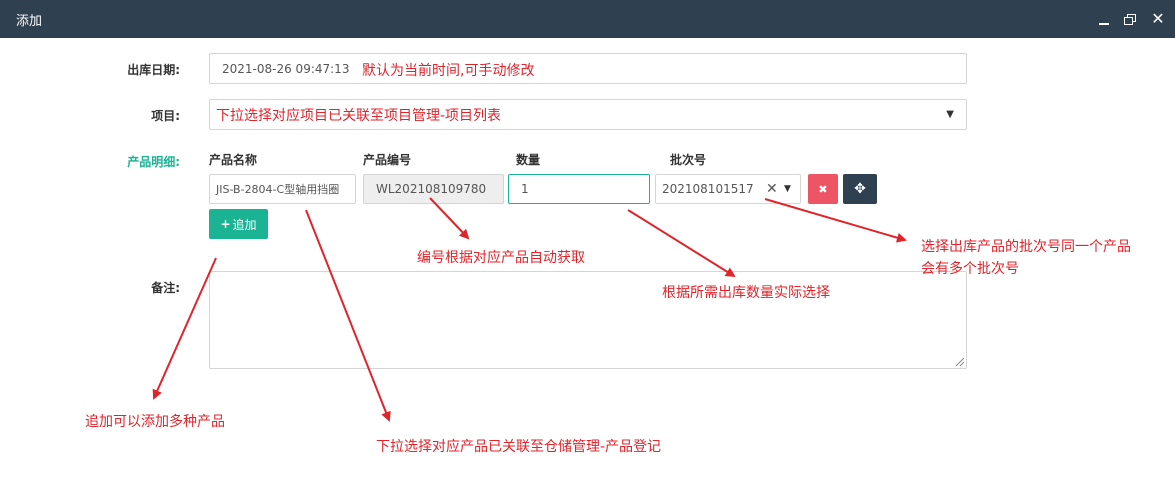 Image resolution: width=1175 pixels, height=482 pixels. I want to click on arrow-add, so click(184, 328).